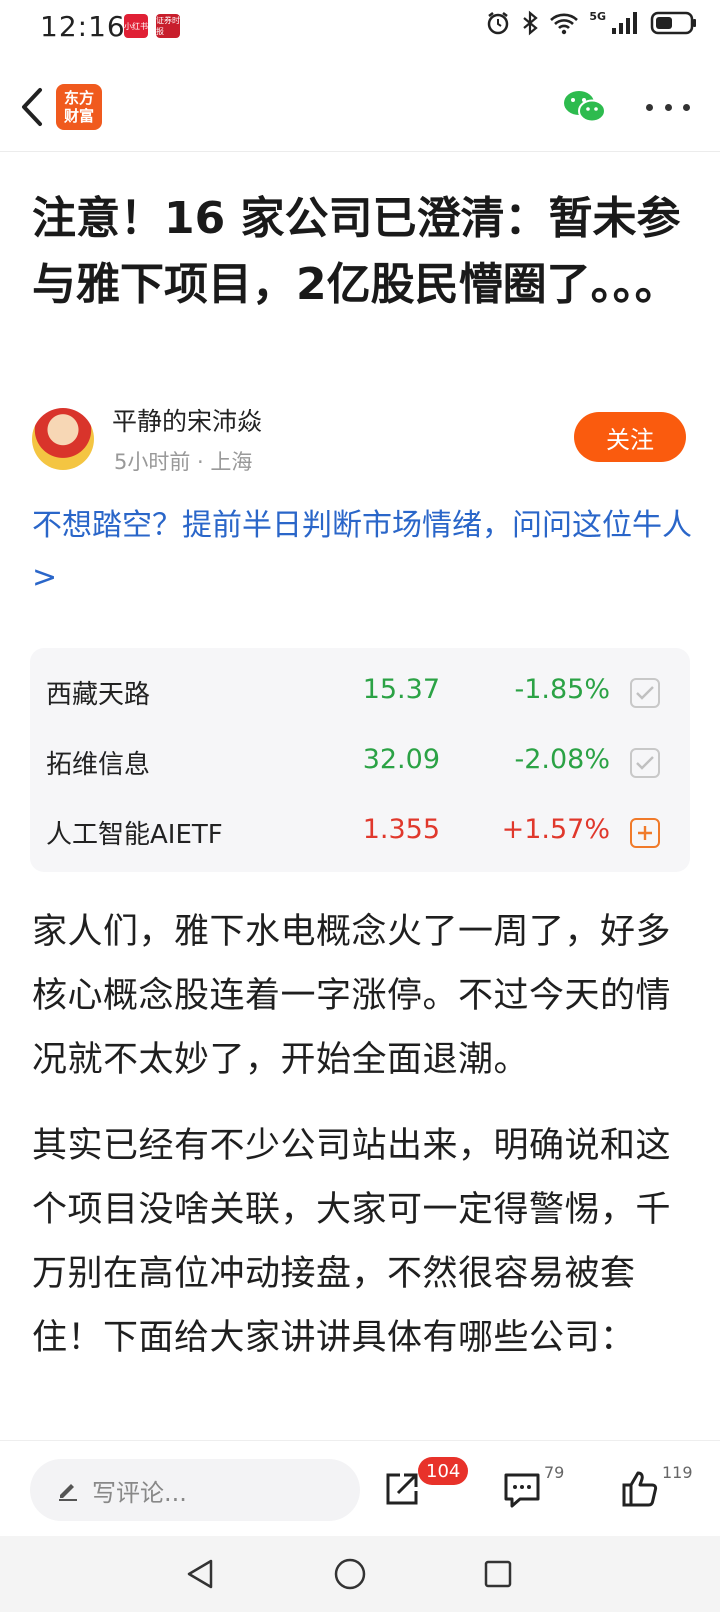 Image resolution: width=720 pixels, height=1612 pixels. I want to click on stock-price: 15.37, so click(401, 689).